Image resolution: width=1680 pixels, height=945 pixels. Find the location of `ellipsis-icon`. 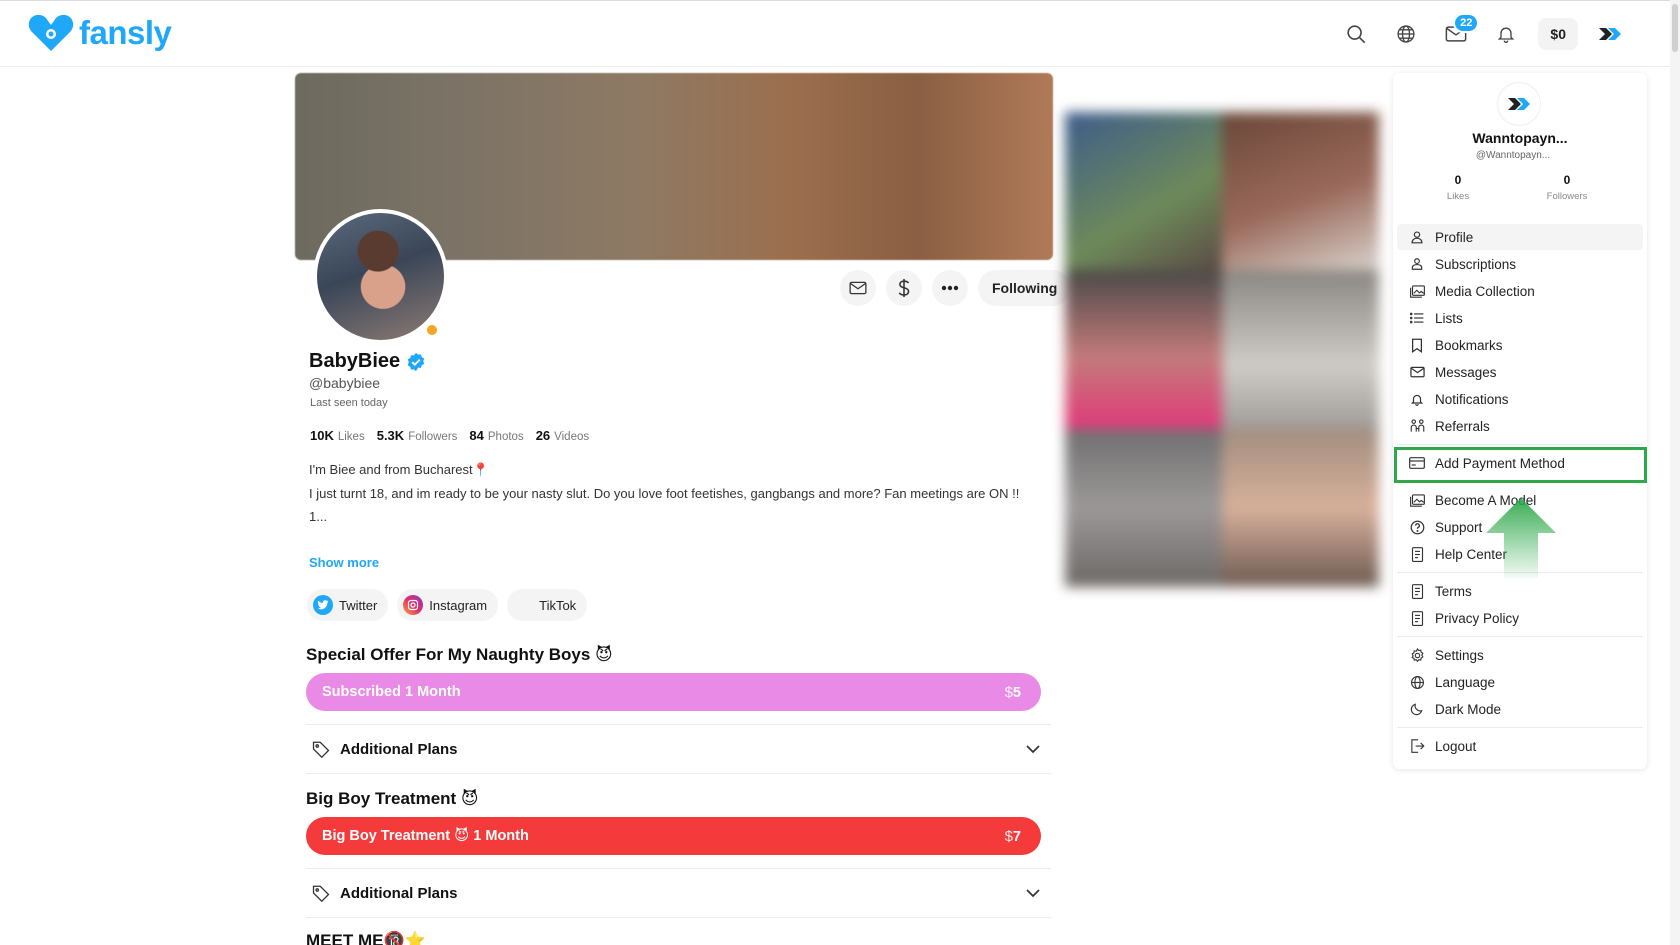

ellipsis-icon is located at coordinates (950, 288).